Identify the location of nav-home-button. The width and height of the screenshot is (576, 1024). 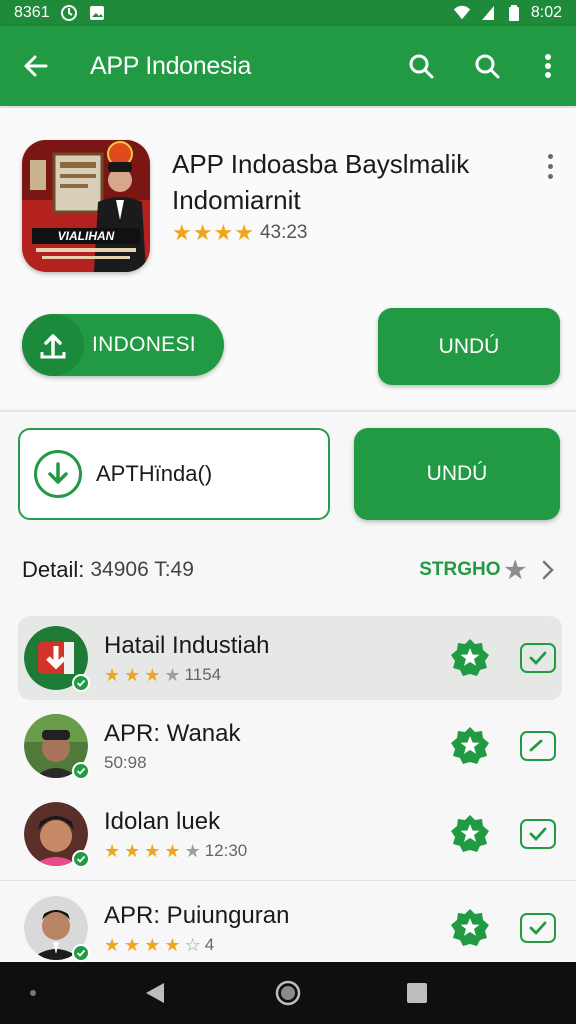
(288, 993).